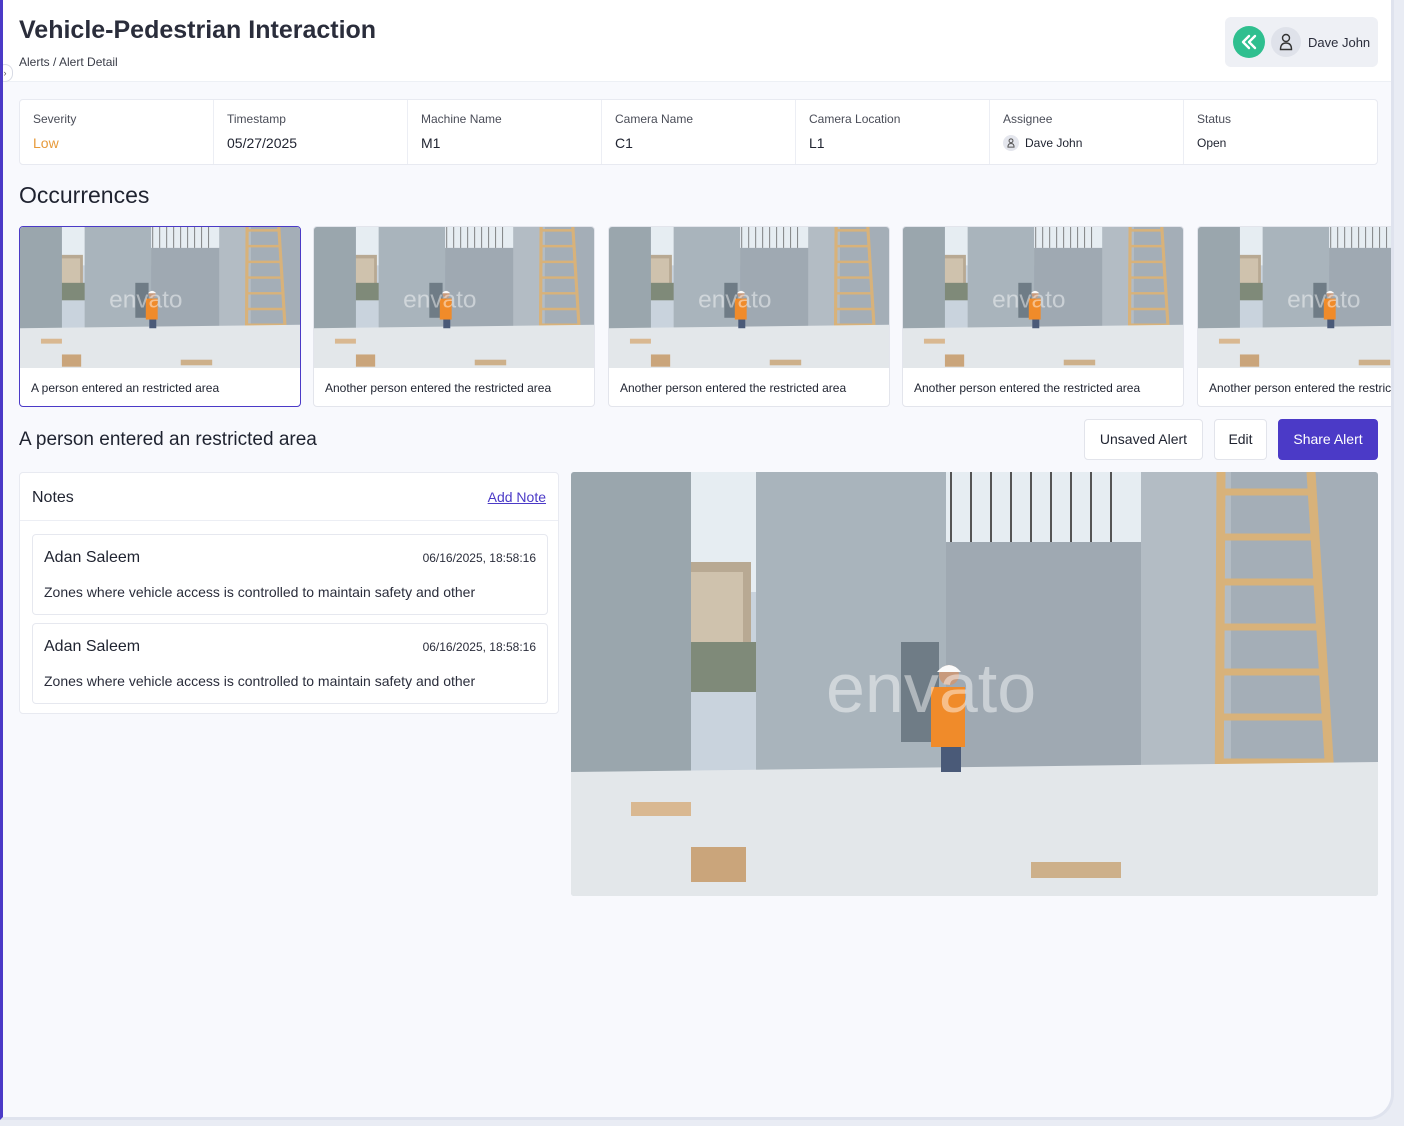 The width and height of the screenshot is (1404, 1126). I want to click on occurrences-title: Occurrences, so click(84, 195).